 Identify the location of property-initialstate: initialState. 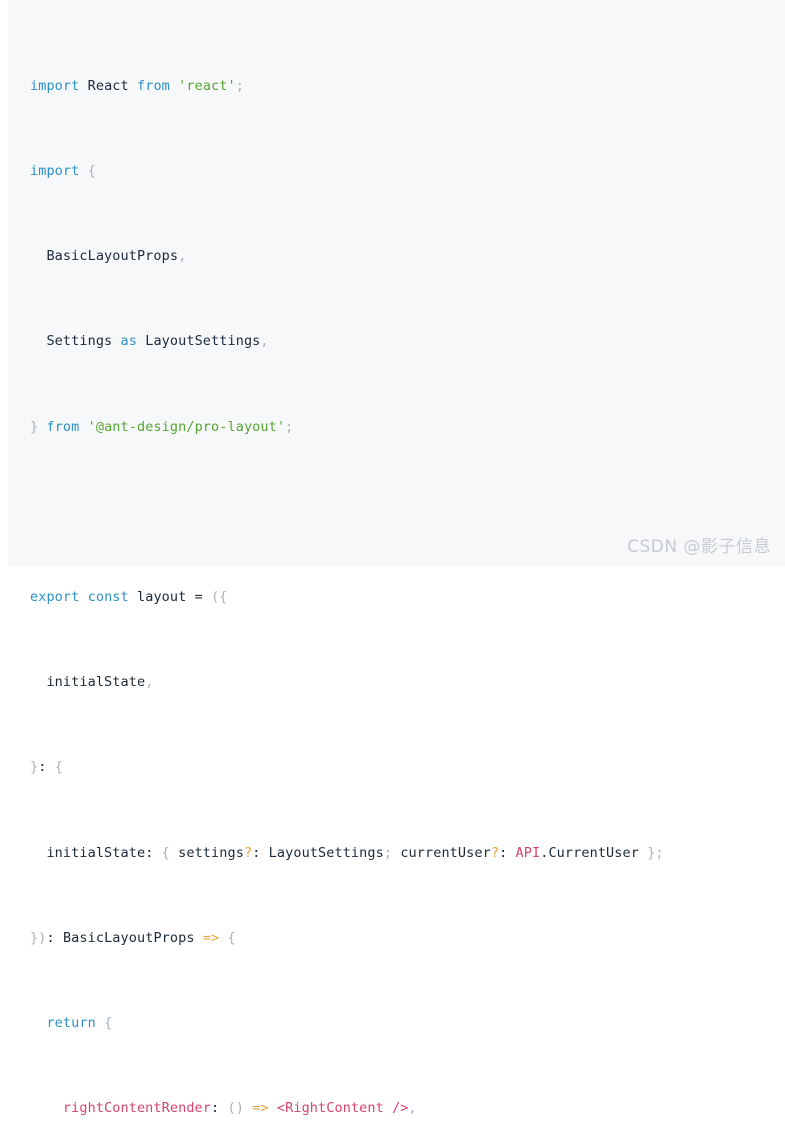
(88, 852).